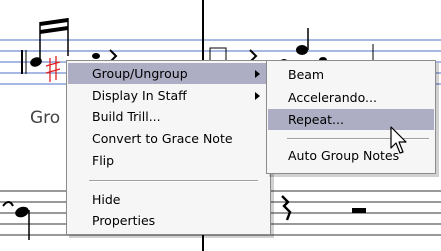 The width and height of the screenshot is (441, 251). I want to click on menu-item-label: Properties, so click(124, 220).